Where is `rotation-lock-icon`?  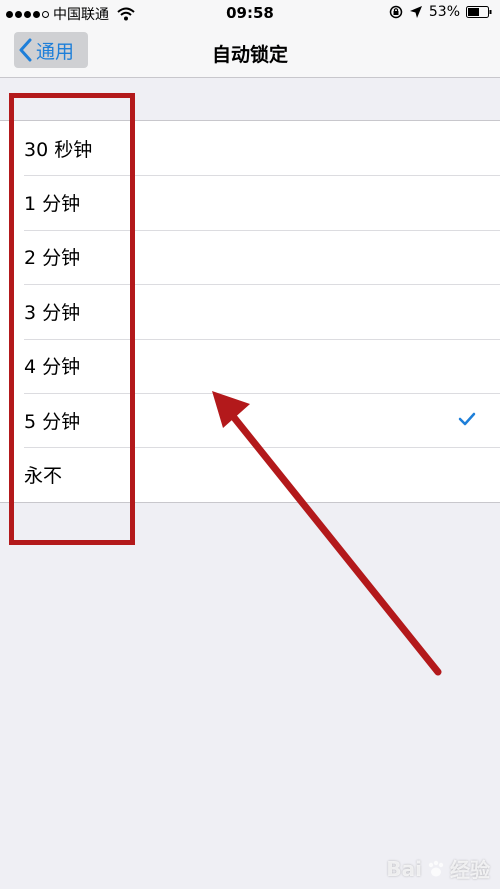
rotation-lock-icon is located at coordinates (396, 12).